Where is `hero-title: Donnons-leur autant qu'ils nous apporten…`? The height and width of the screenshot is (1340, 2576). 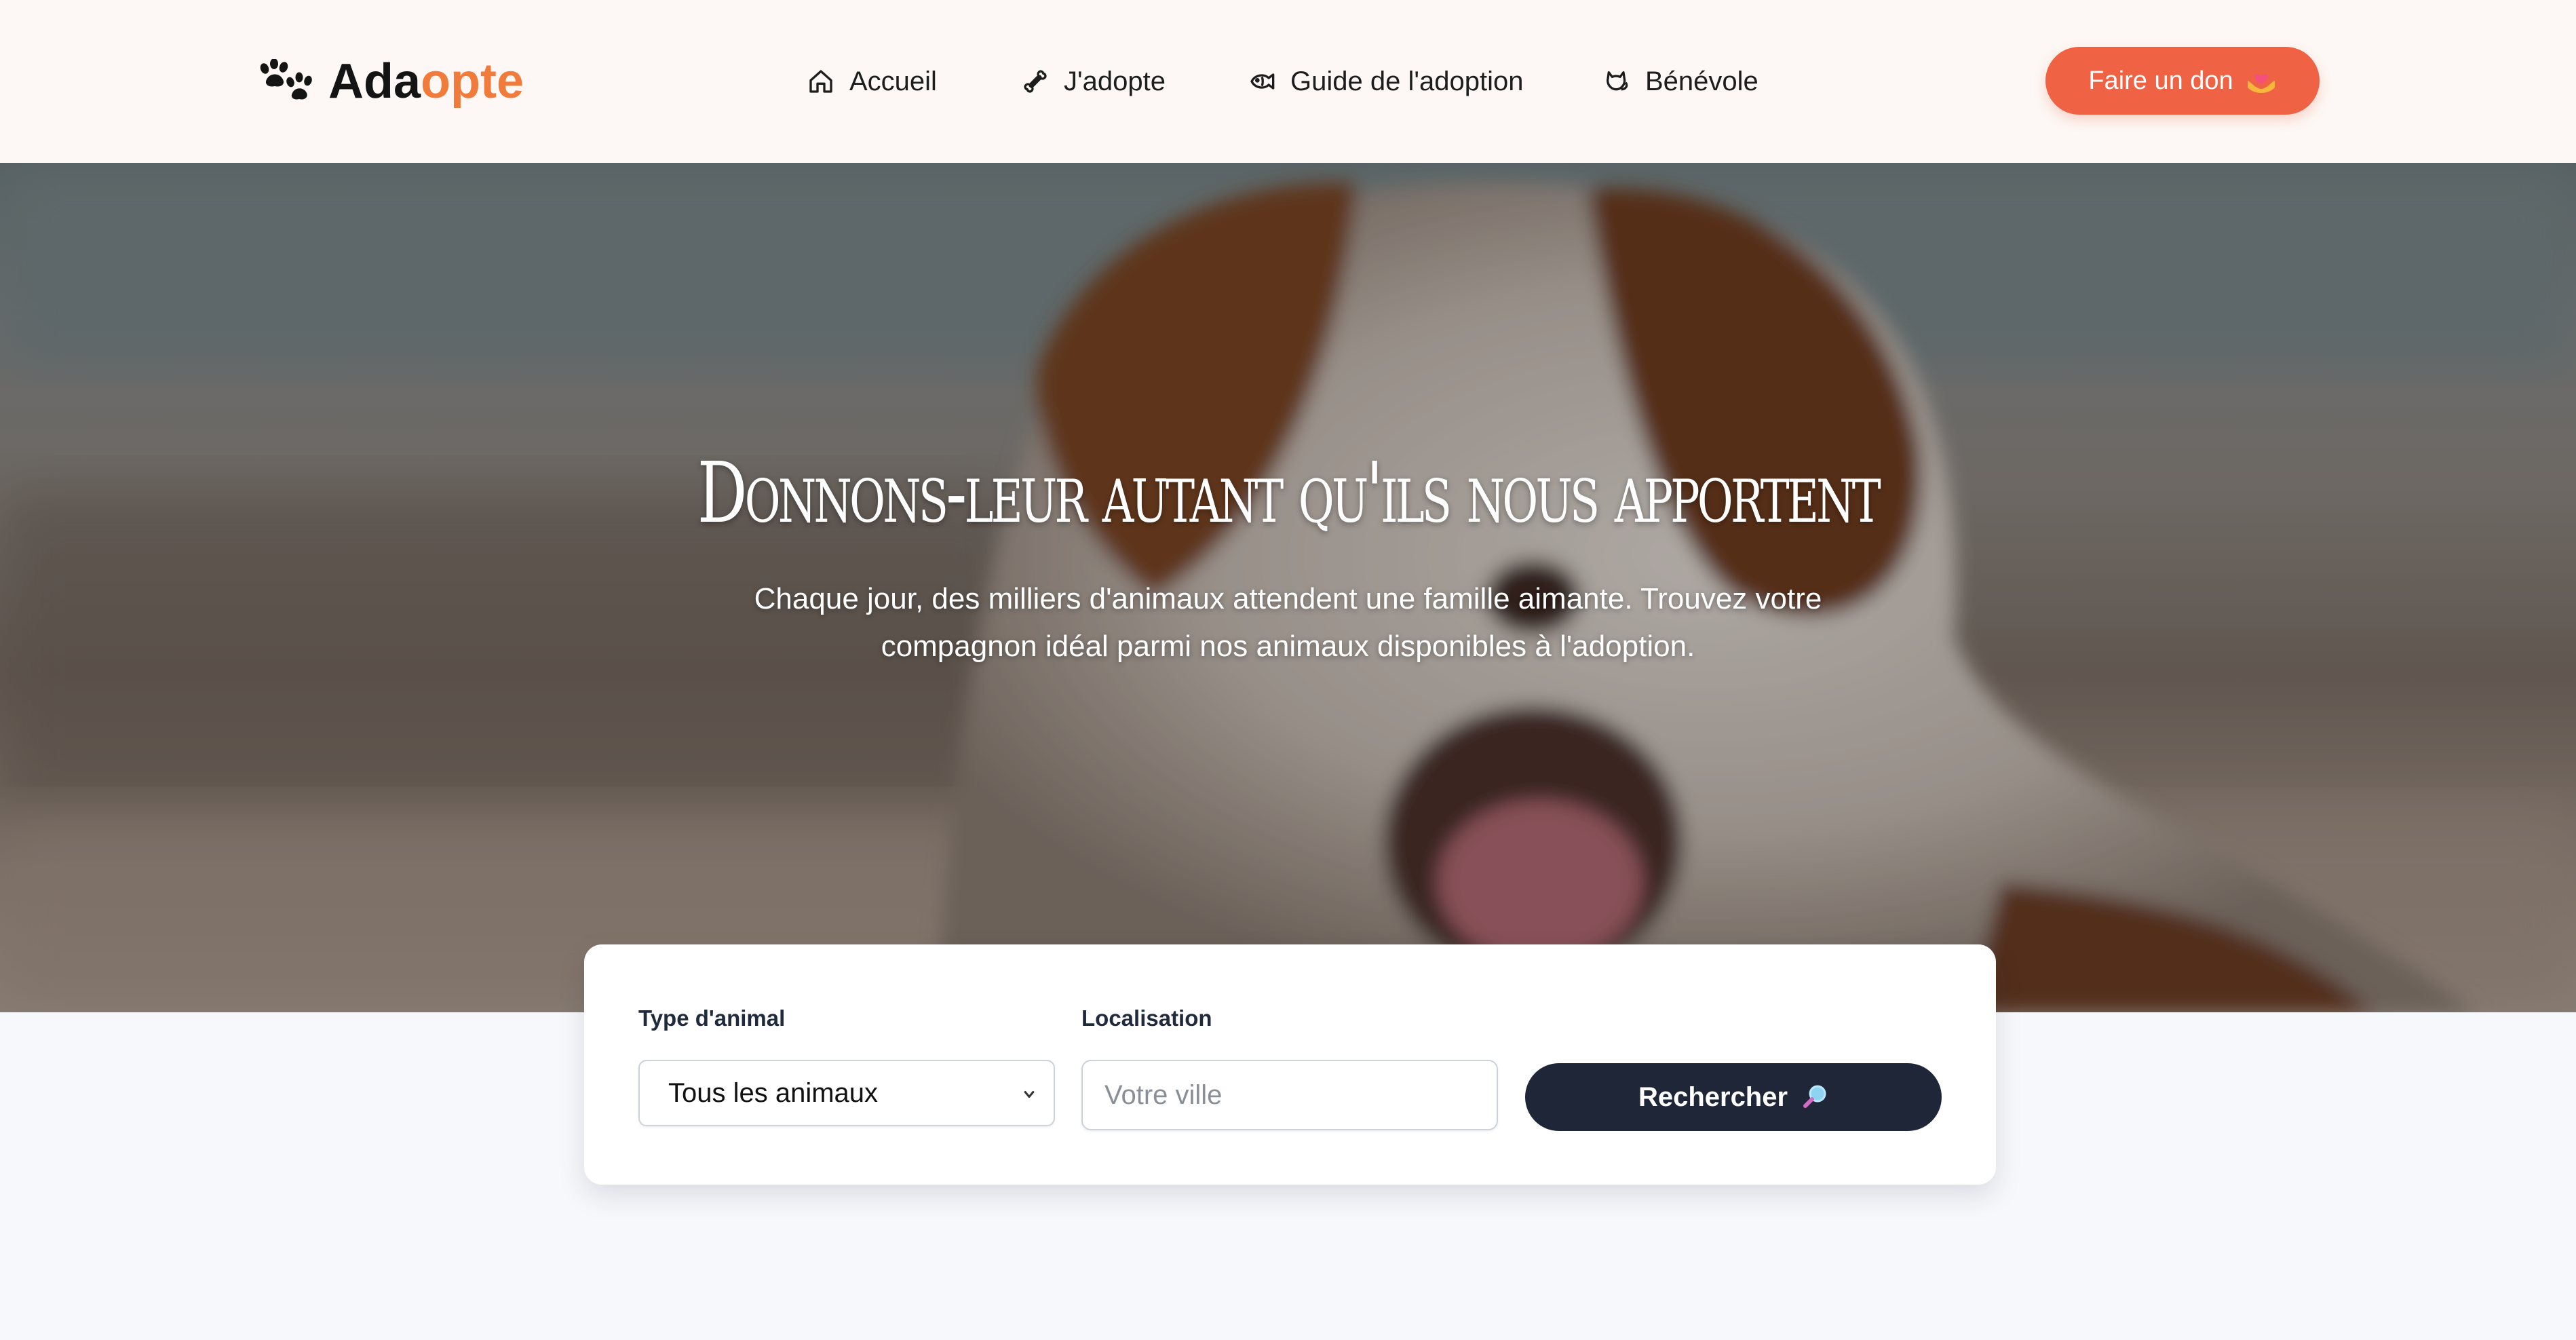
hero-title: Donnons-leur autant qu'ils nous apporten… is located at coordinates (1289, 493).